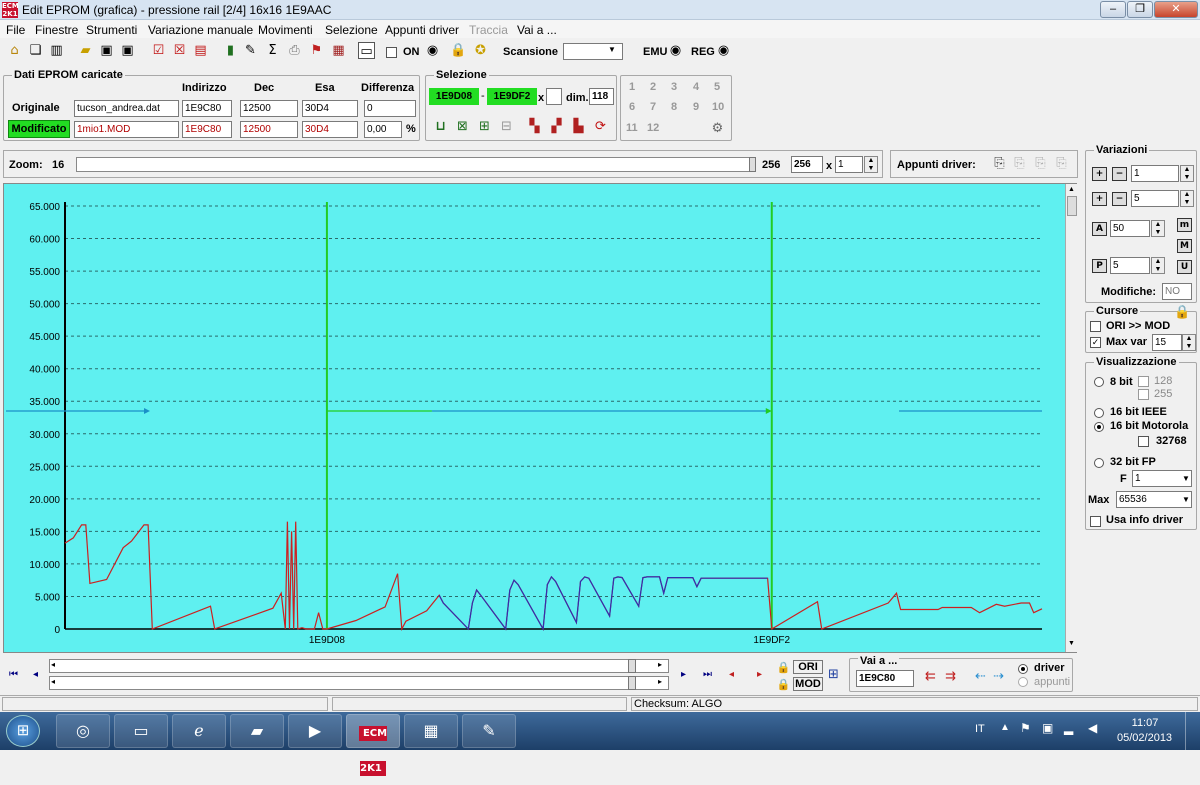 This screenshot has width=1200, height=785. Describe the element at coordinates (207, 129) in the screenshot. I see `modificato-indirizzo-field: 1E9C80` at that location.